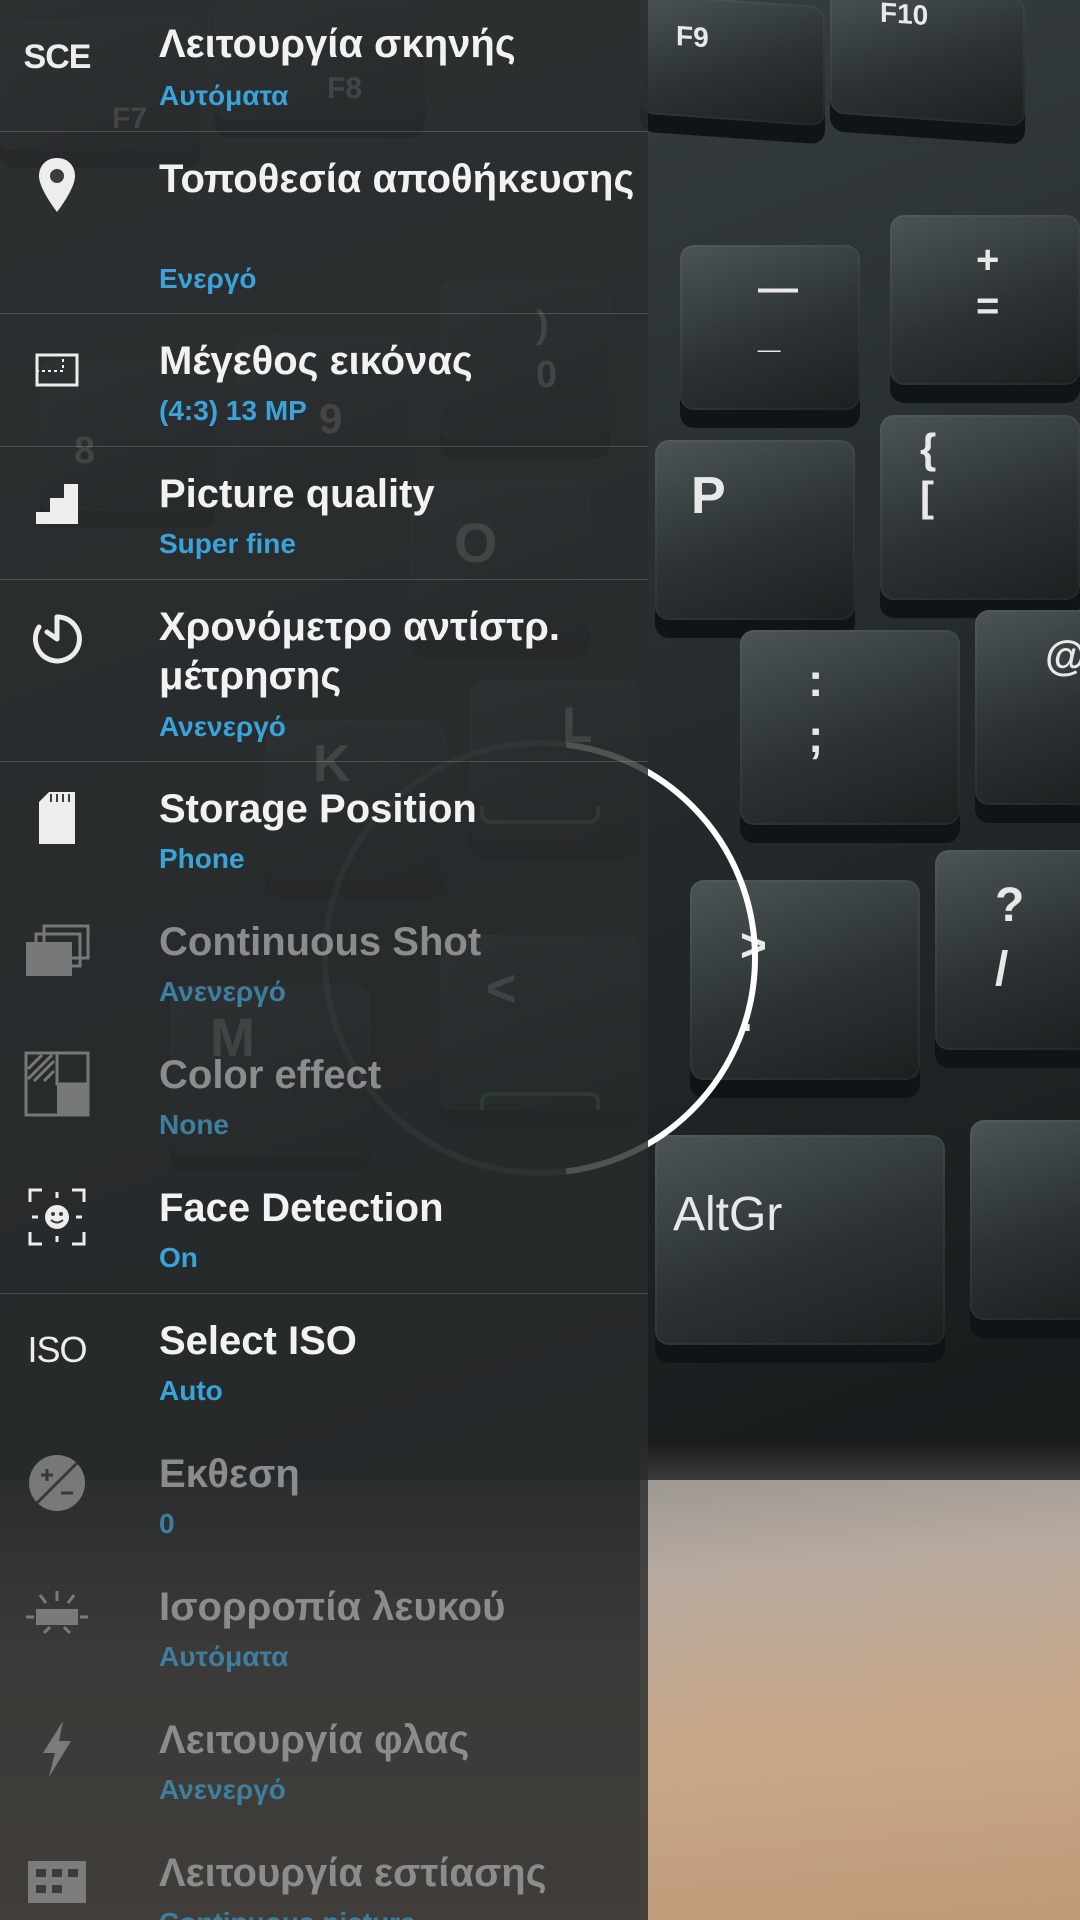  What do you see at coordinates (297, 494) in the screenshot?
I see `setting-title: Picture quality` at bounding box center [297, 494].